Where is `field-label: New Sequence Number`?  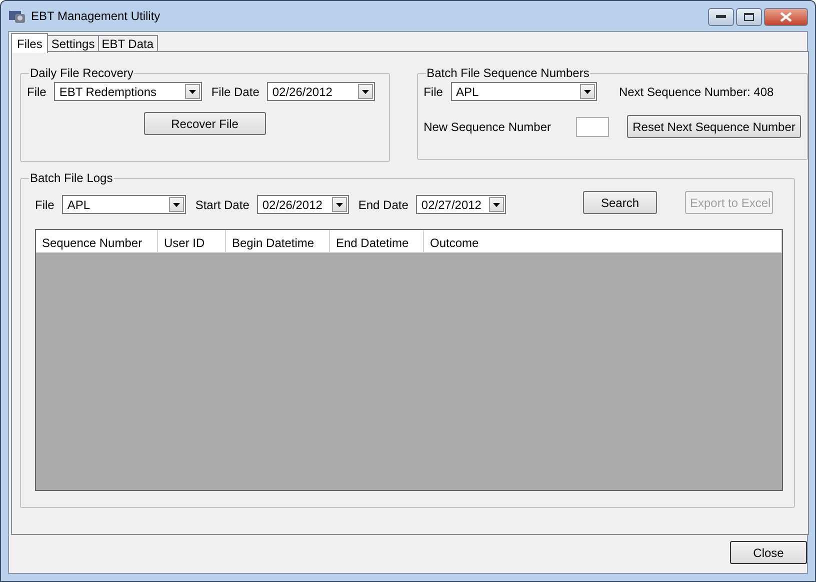
field-label: New Sequence Number is located at coordinates (487, 127).